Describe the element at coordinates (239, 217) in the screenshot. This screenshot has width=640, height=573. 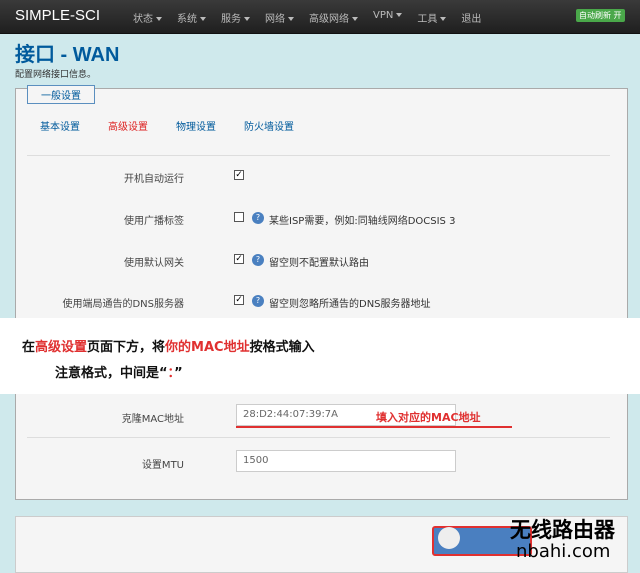
I see `broadcast-flag-checkbox` at that location.